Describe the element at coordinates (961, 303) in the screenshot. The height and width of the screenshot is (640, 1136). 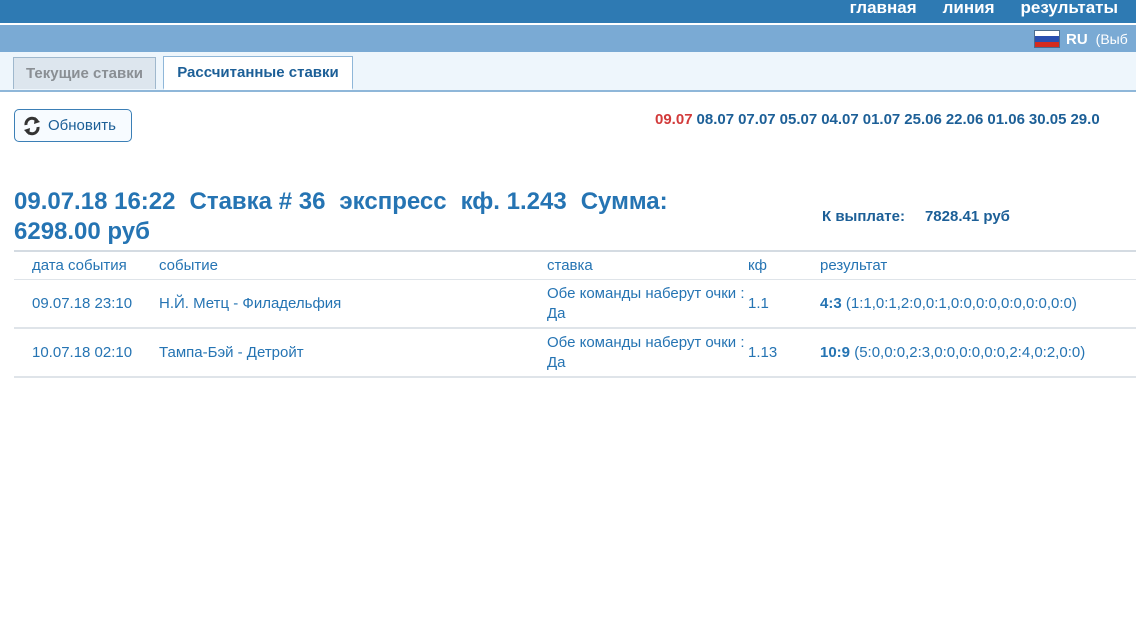
I see `row-score-detail: (1:1,0:1,2:0,0:1,0:0,0:0,0:0,0:0,0:0)` at that location.